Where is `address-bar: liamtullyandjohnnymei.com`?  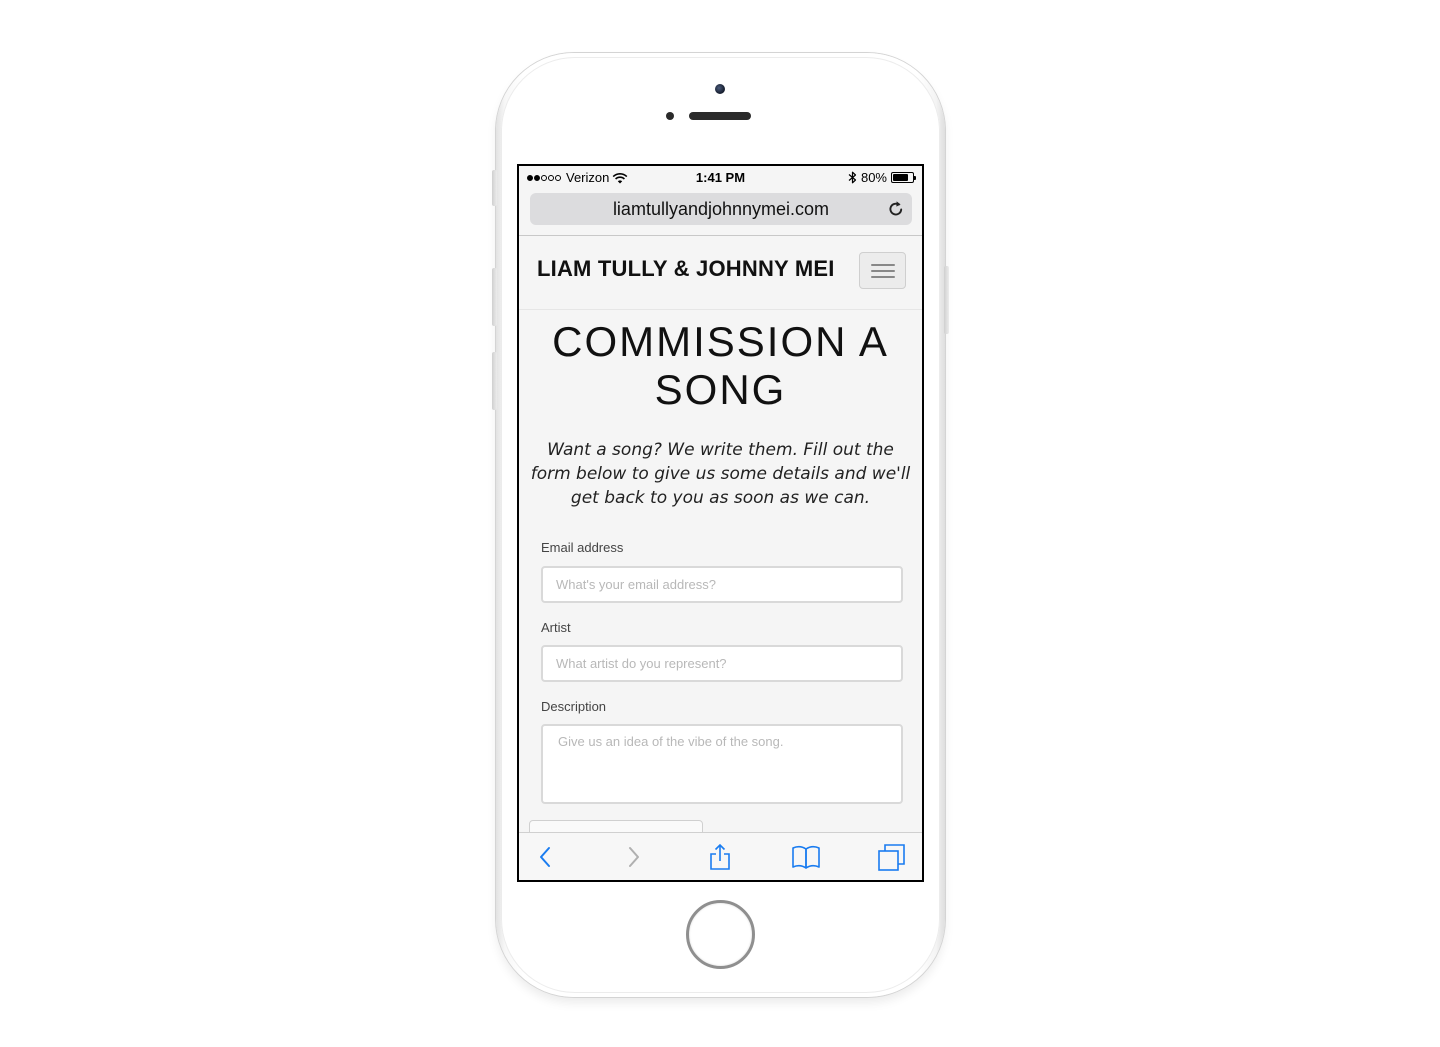 address-bar: liamtullyandjohnnymei.com is located at coordinates (721, 209).